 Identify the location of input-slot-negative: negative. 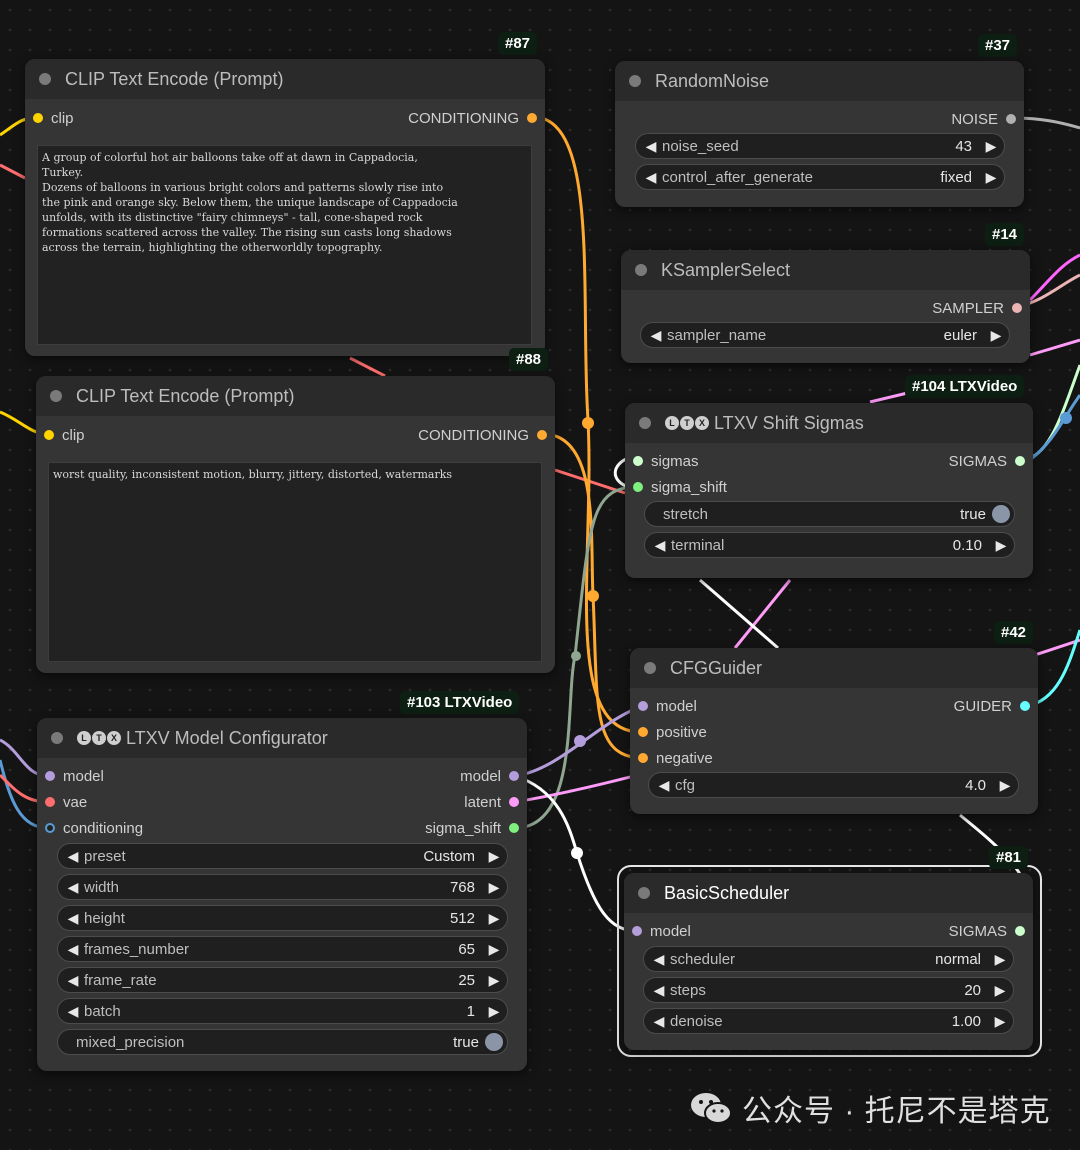
(675, 758).